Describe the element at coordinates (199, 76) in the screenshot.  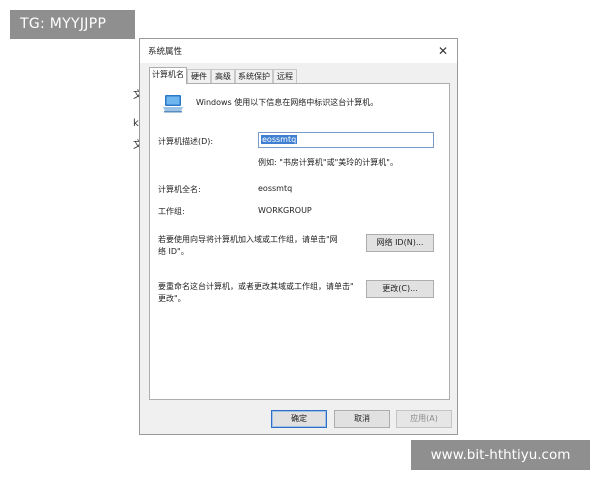
I see `tab-hardware: 硬件` at that location.